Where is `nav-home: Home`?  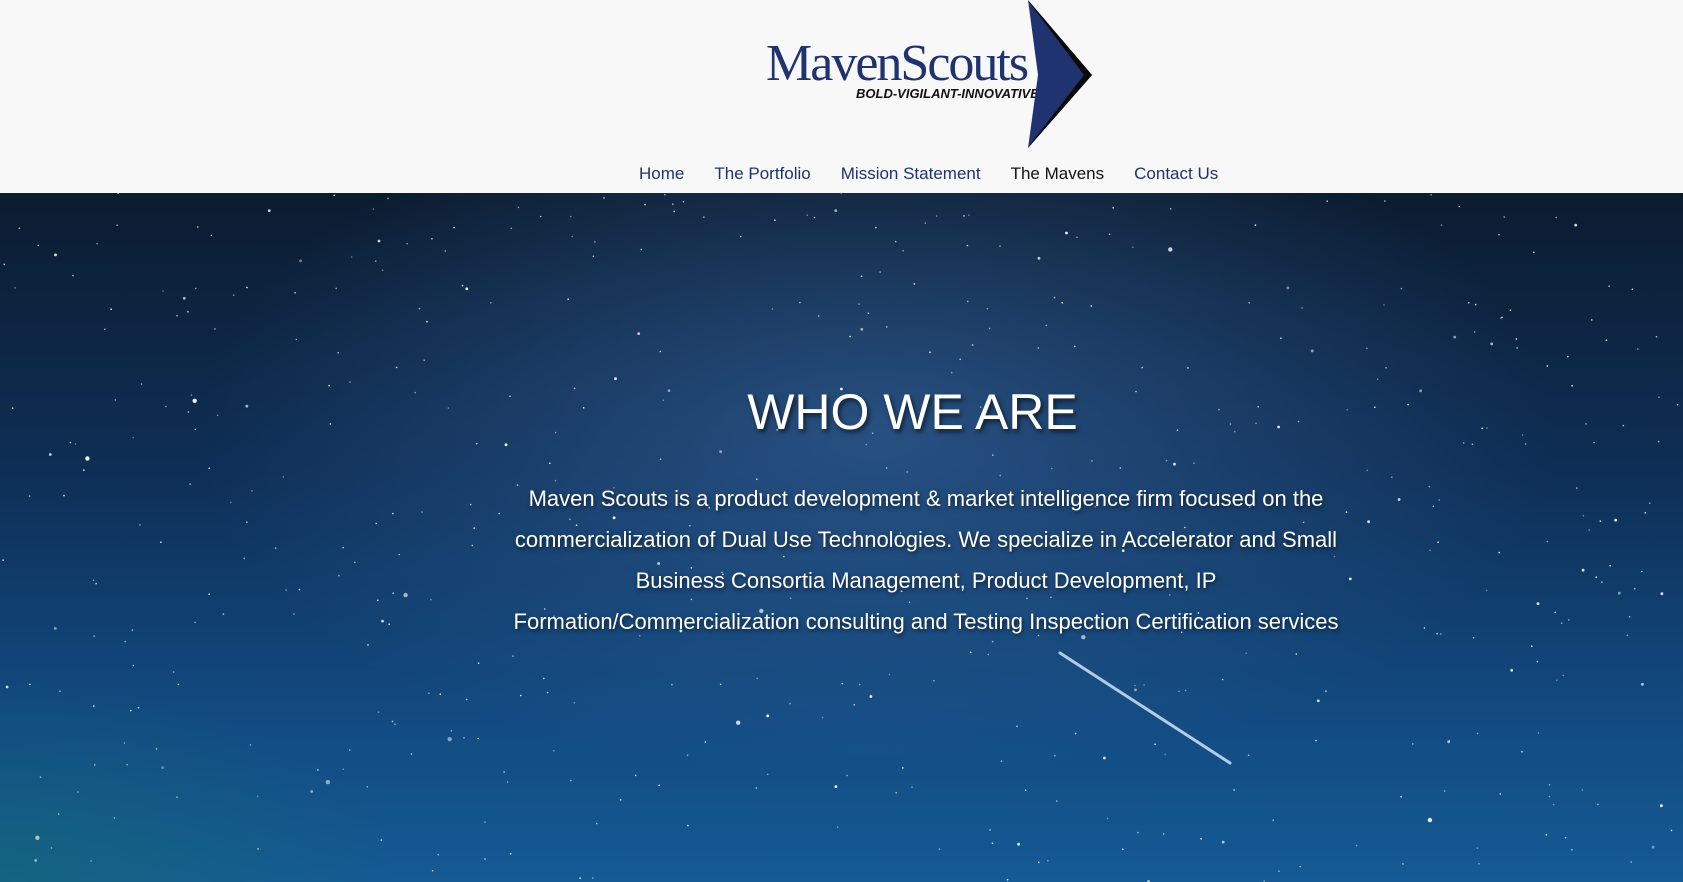
nav-home: Home is located at coordinates (661, 174).